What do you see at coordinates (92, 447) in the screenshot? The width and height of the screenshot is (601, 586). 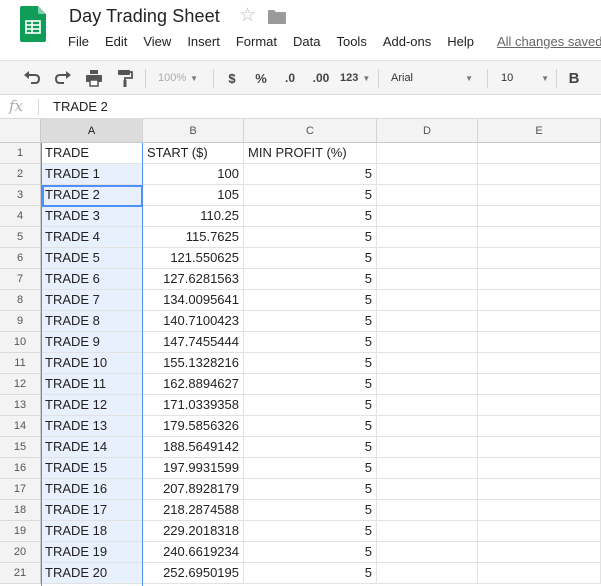 I see `cell-a15: TRADE 14` at bounding box center [92, 447].